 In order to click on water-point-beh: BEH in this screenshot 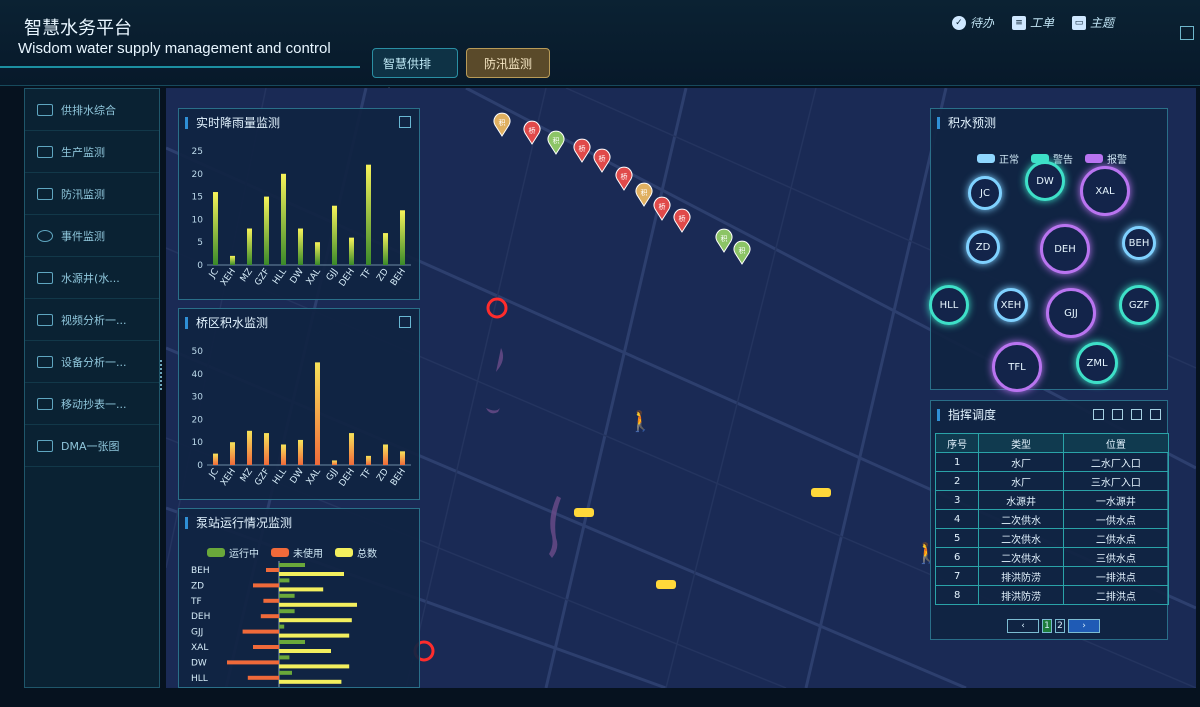, I will do `click(1139, 243)`.